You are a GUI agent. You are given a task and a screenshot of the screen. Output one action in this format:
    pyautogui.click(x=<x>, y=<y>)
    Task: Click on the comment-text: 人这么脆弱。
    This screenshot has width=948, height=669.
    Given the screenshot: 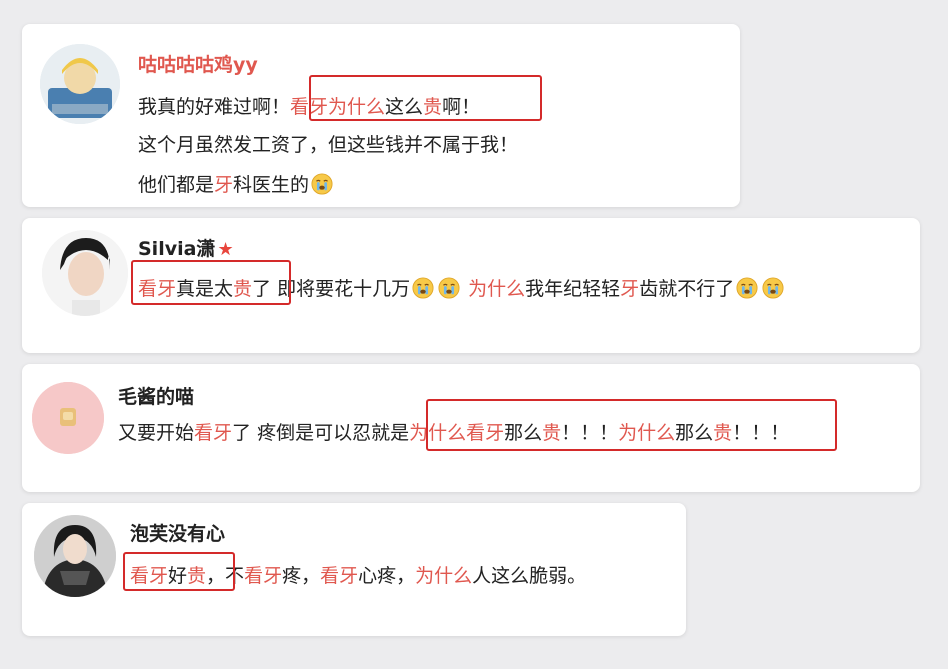 What is the action you would take?
    pyautogui.click(x=529, y=576)
    